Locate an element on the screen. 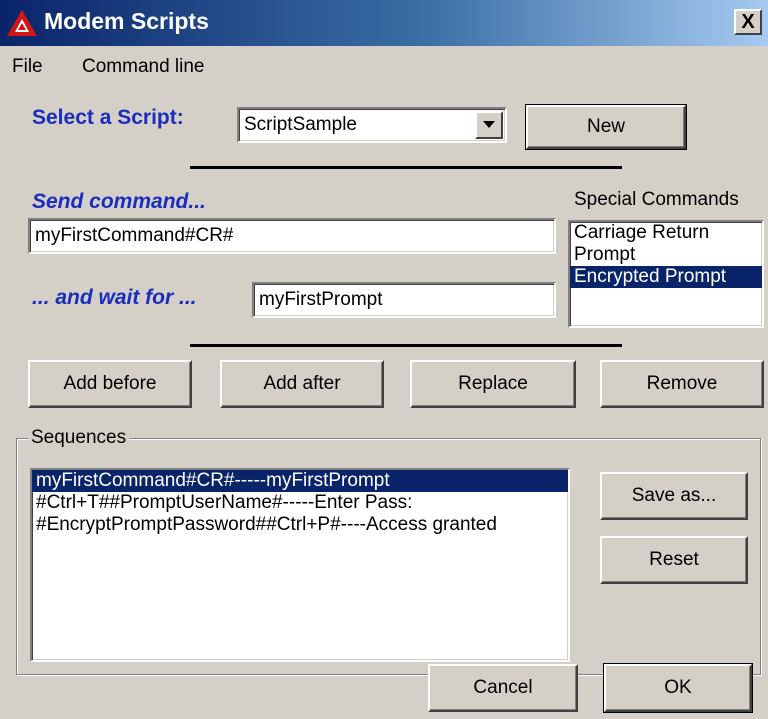  send-command-input: myFirstCommand#CR# is located at coordinates (292, 236).